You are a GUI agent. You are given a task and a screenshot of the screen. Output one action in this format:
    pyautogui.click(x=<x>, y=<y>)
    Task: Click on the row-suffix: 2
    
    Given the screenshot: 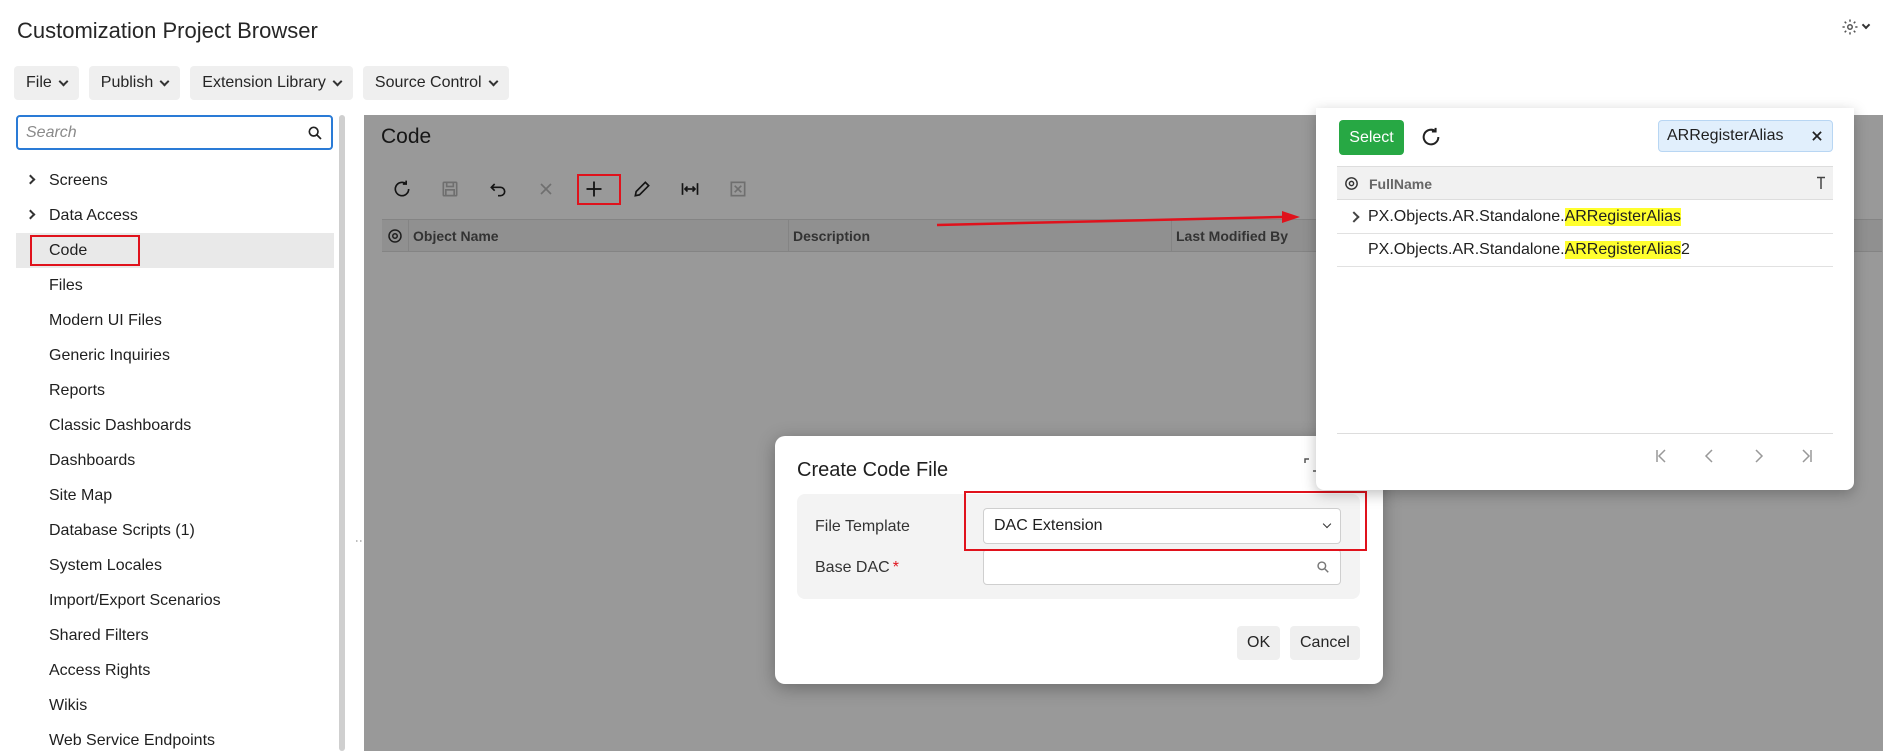 What is the action you would take?
    pyautogui.click(x=1685, y=249)
    